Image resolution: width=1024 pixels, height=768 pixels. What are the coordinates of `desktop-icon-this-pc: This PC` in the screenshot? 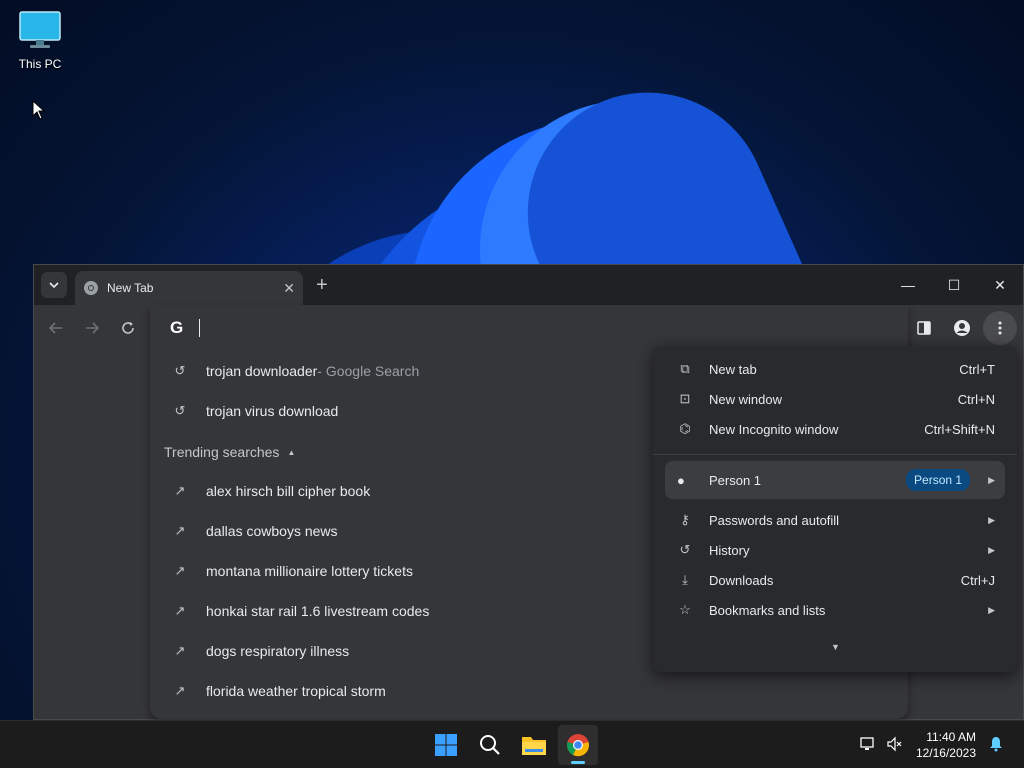 It's located at (40, 40).